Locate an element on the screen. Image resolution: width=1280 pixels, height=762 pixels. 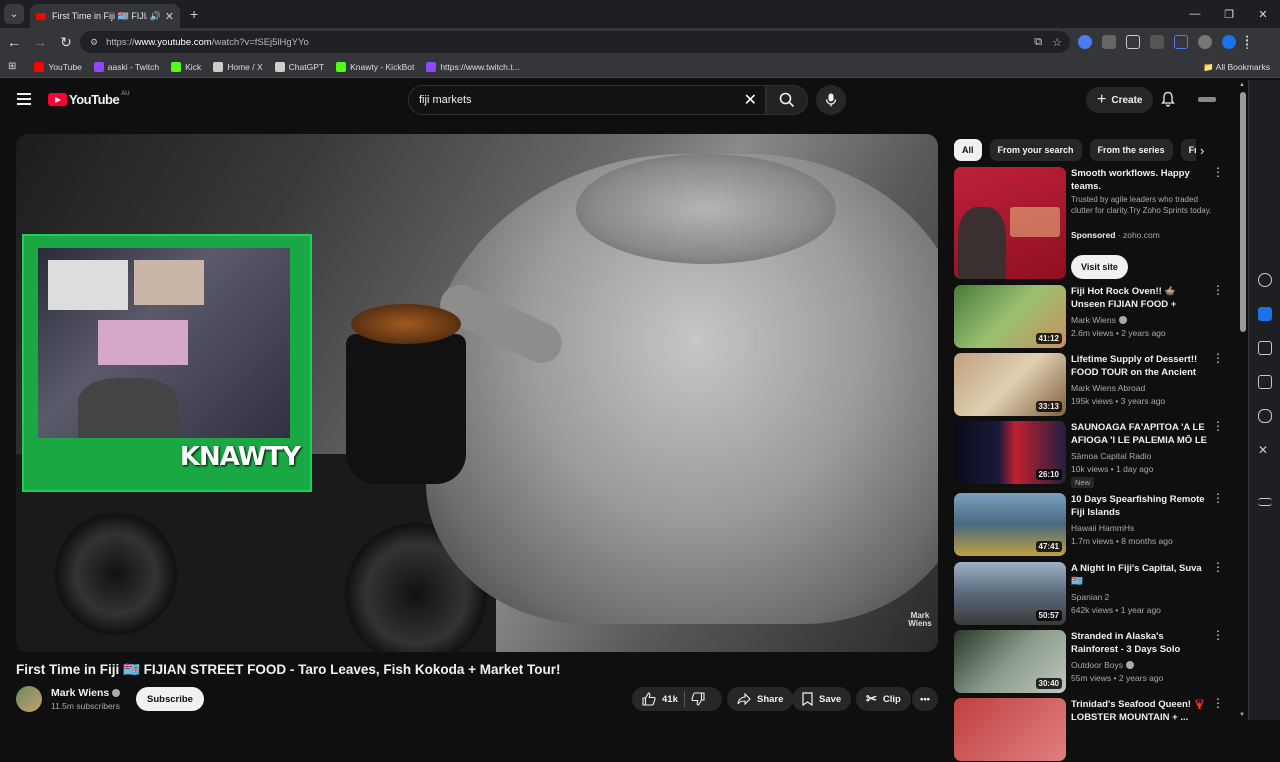
profile-icon is located at coordinates (1205, 42).